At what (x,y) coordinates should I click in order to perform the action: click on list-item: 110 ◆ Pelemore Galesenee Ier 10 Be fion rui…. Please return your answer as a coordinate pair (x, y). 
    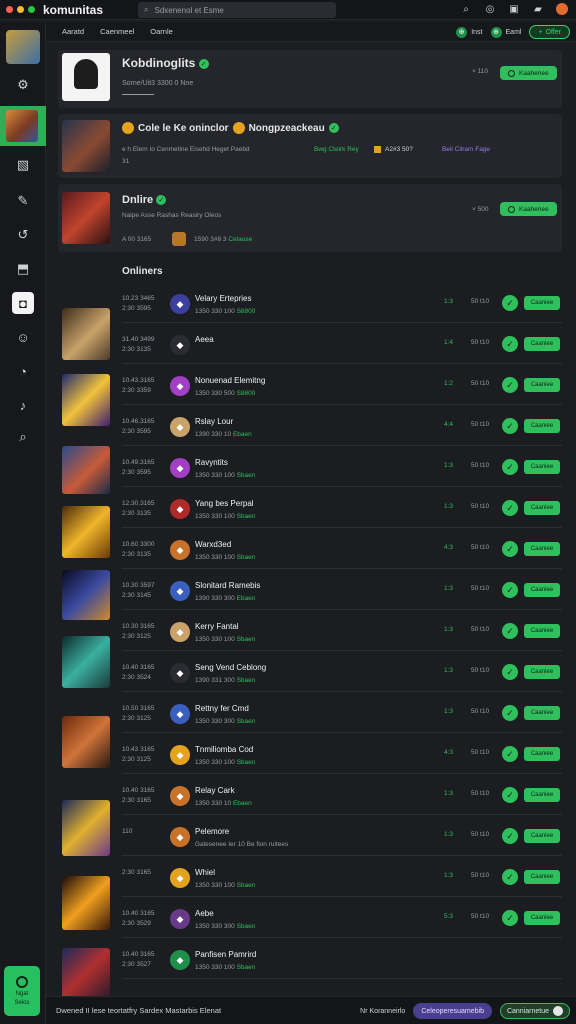
    Looking at the image, I should click on (310, 837).